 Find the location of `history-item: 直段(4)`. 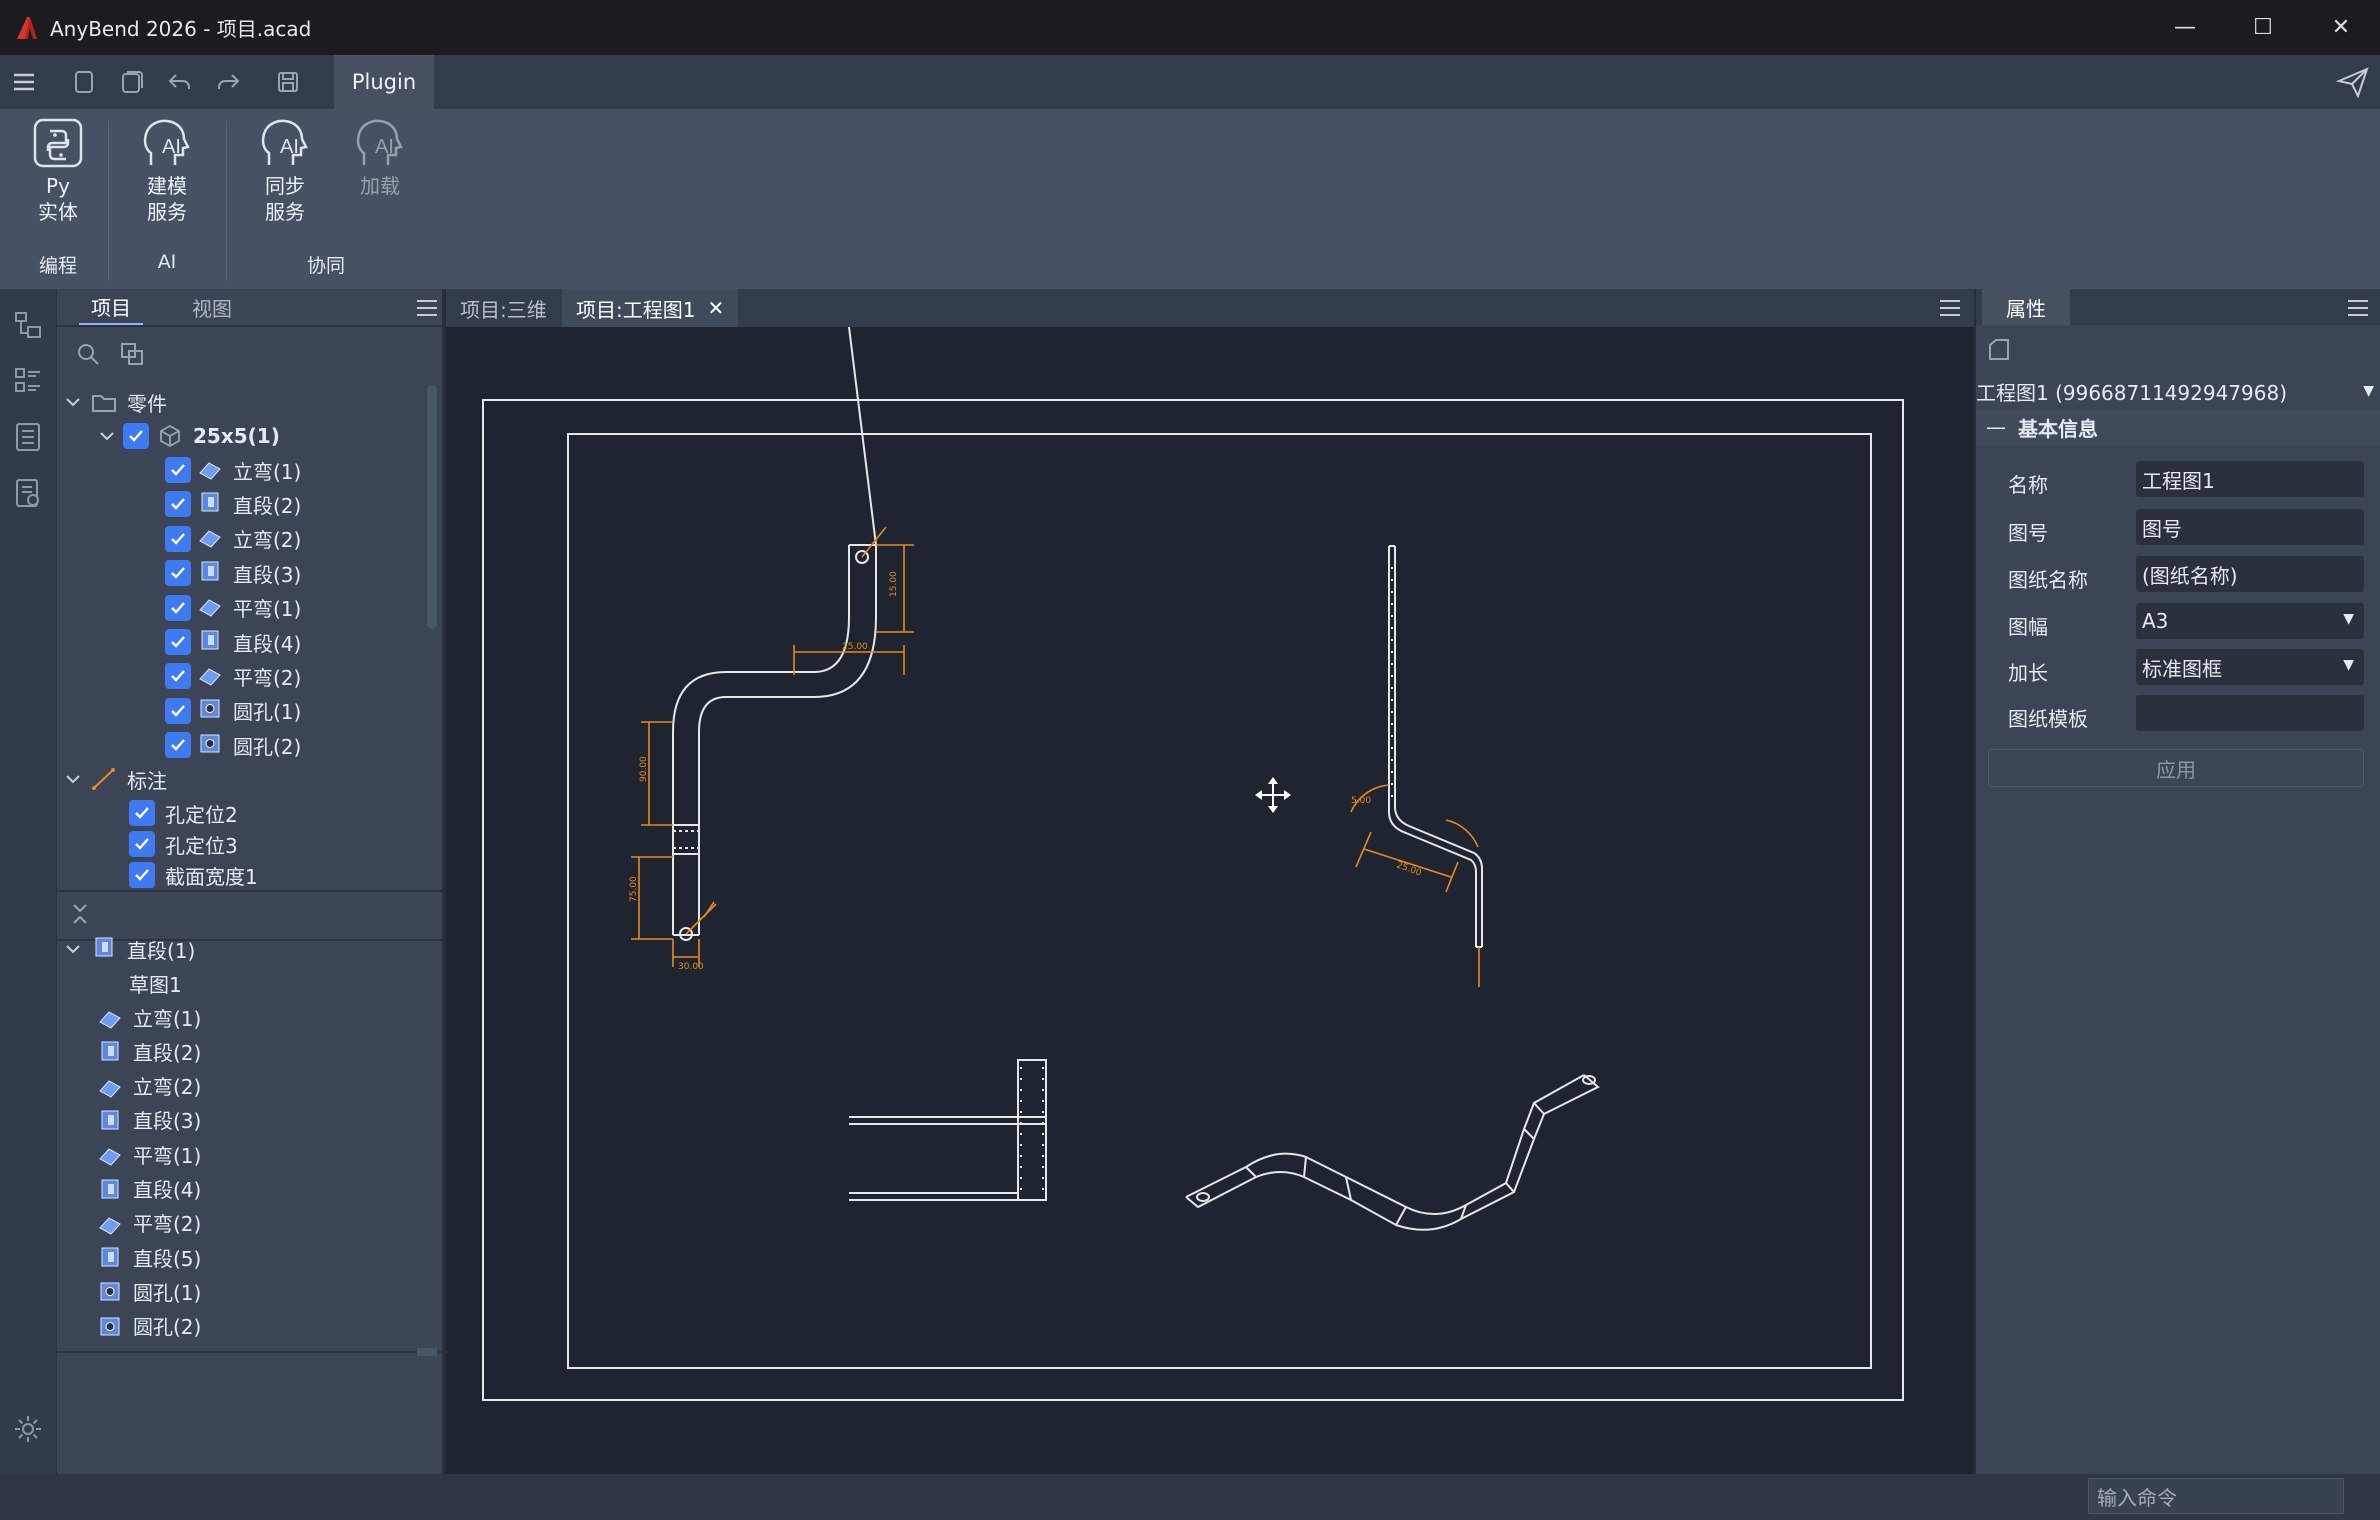

history-item: 直段(4) is located at coordinates (149, 1189).